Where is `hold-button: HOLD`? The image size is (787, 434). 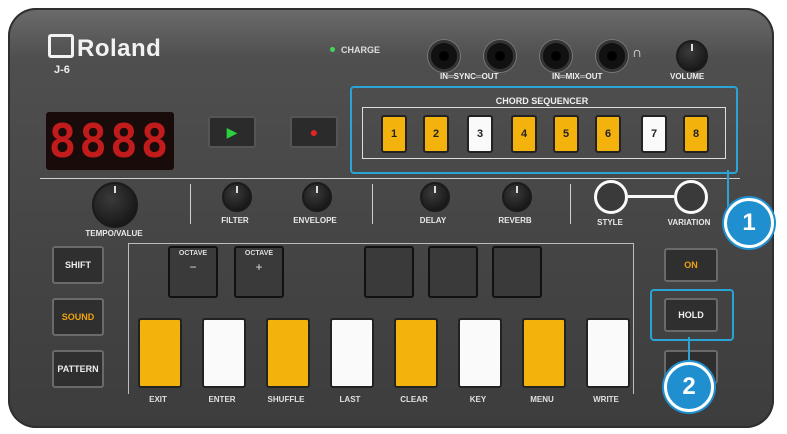
hold-button: HOLD is located at coordinates (691, 315).